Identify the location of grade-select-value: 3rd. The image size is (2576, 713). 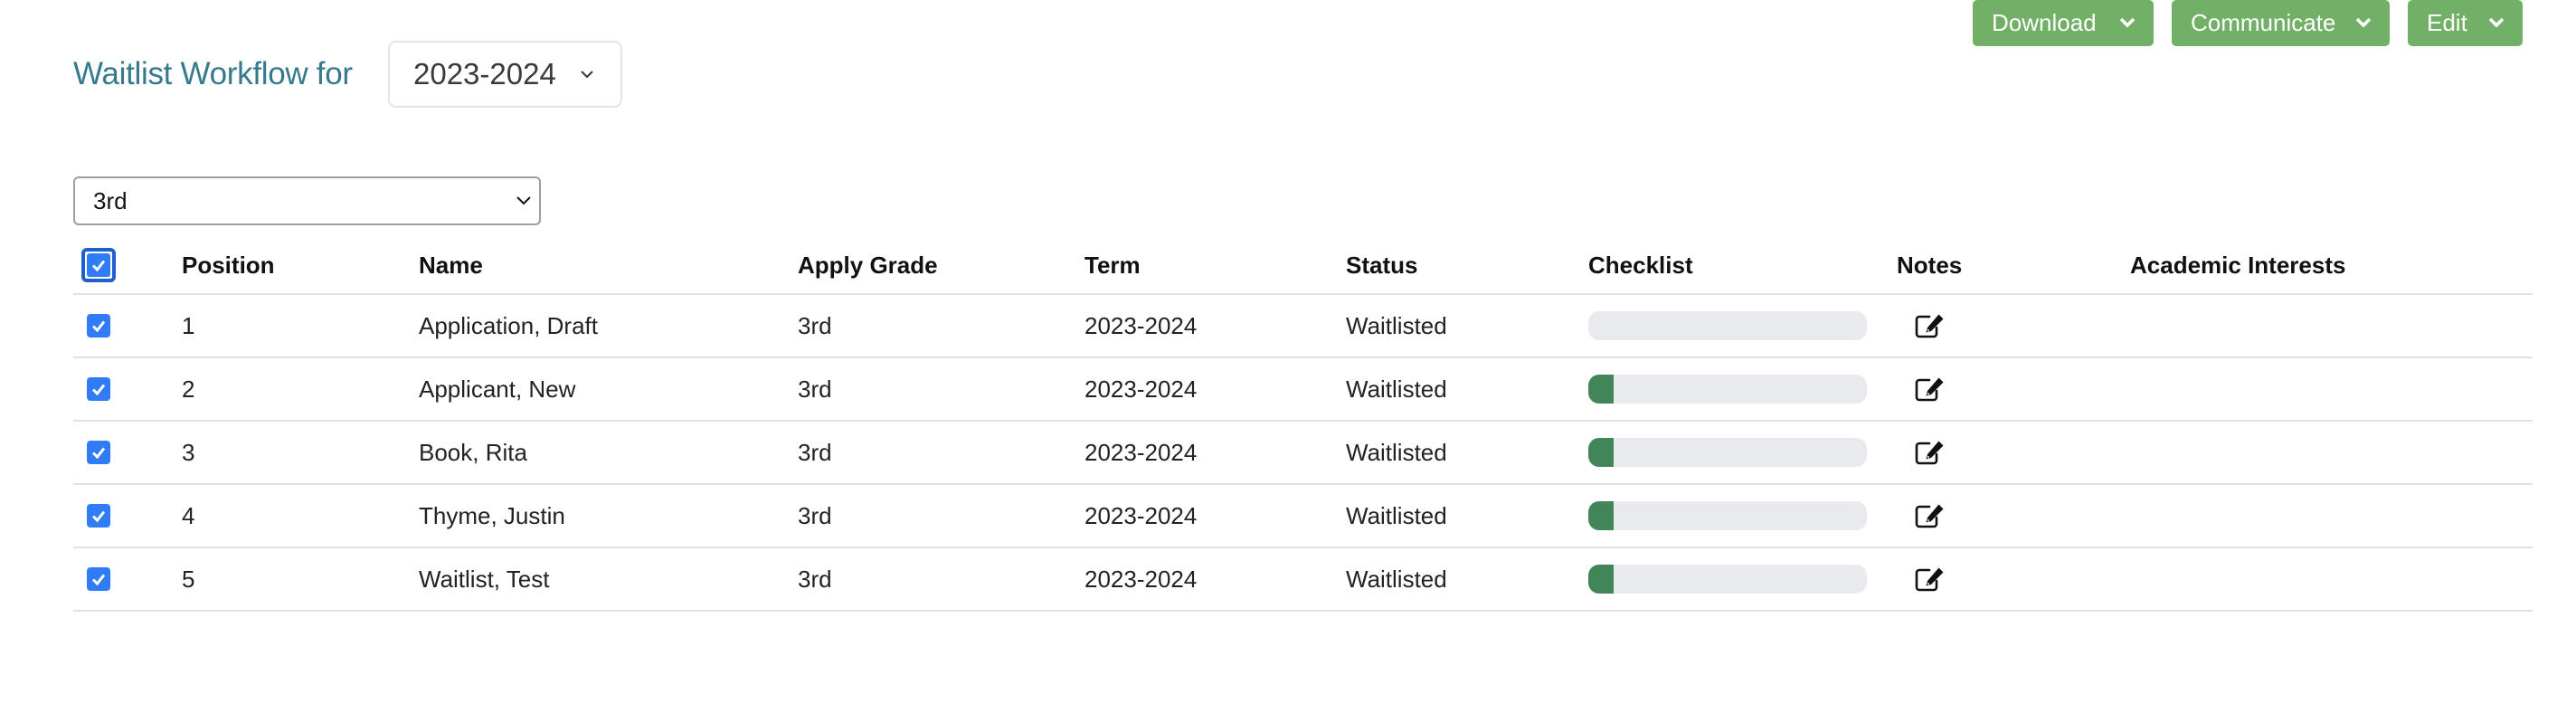
(110, 200).